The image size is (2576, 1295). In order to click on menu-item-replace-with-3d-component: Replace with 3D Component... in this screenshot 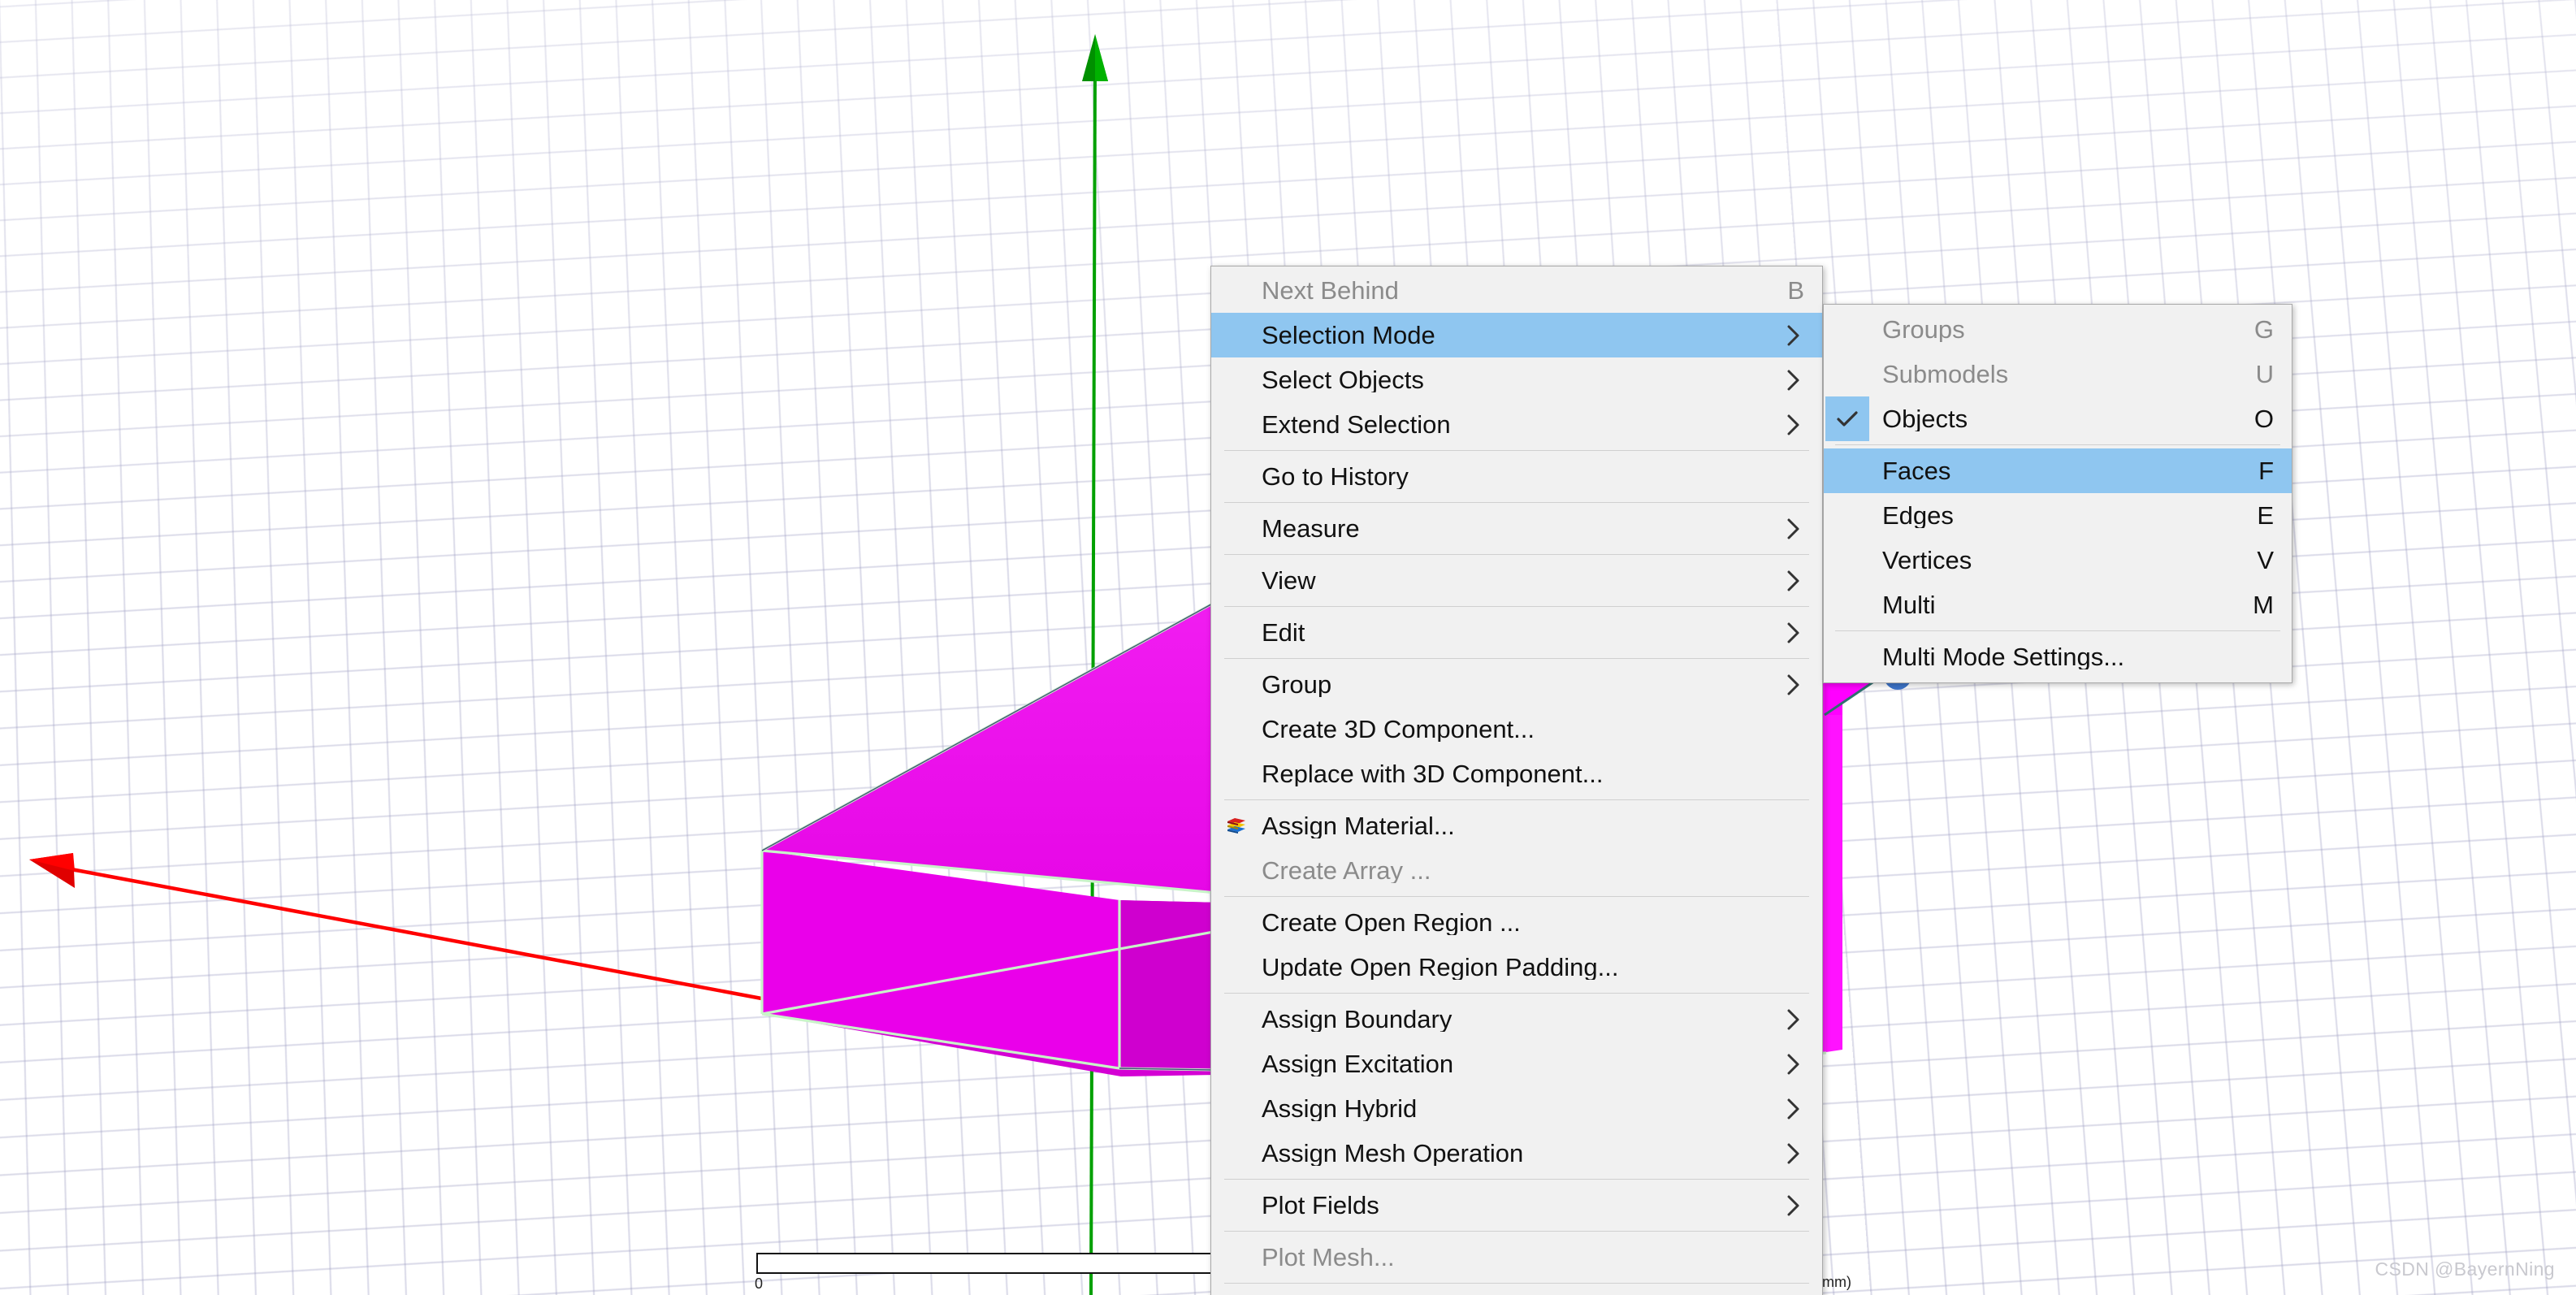, I will do `click(1516, 773)`.